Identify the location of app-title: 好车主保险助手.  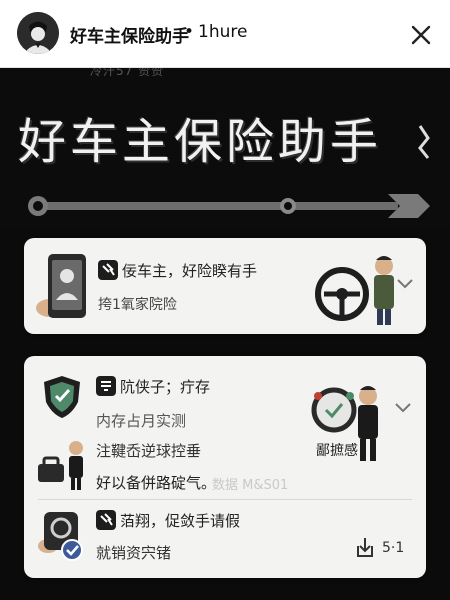
(129, 37).